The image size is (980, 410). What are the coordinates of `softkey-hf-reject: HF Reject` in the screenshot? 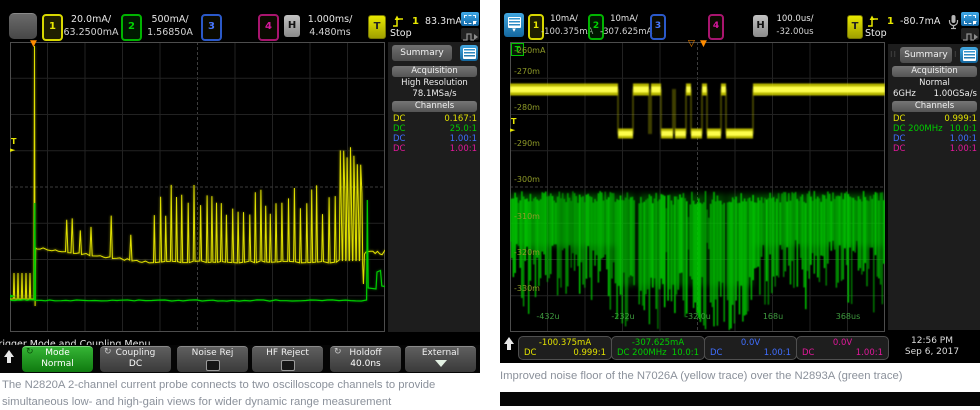 It's located at (287, 359).